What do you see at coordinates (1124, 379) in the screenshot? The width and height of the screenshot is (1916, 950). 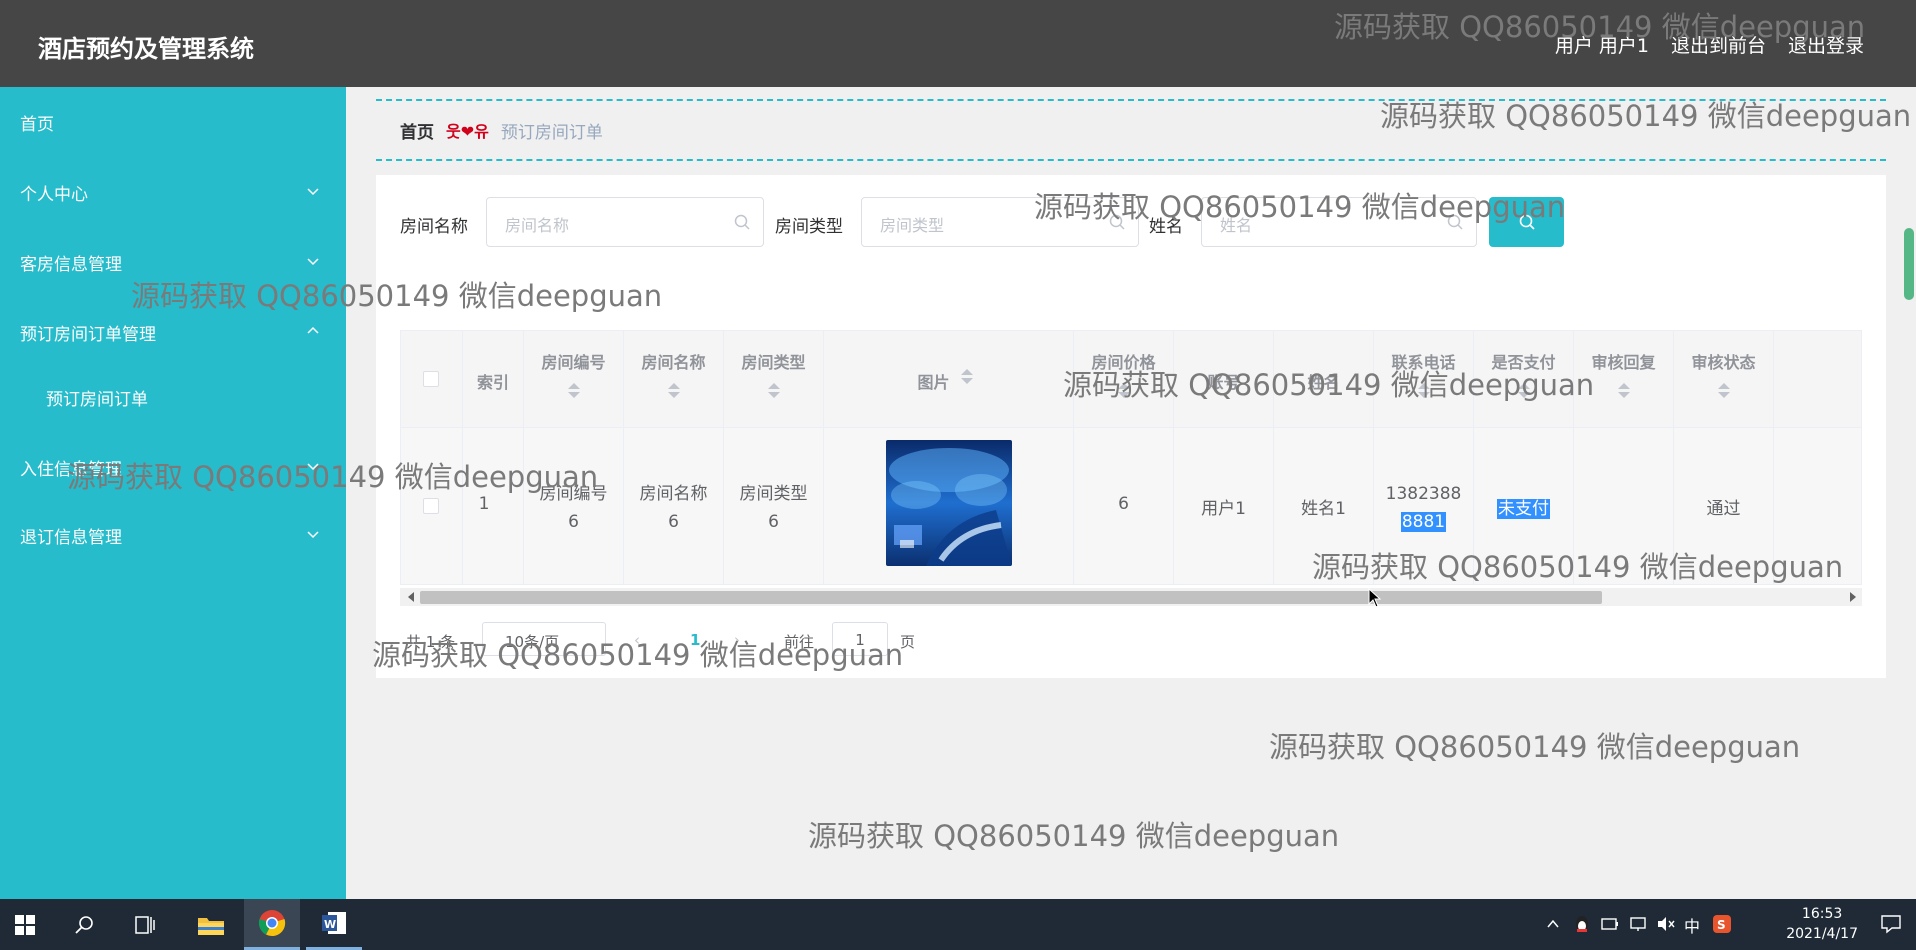 I see `th-price: 房间价格` at bounding box center [1124, 379].